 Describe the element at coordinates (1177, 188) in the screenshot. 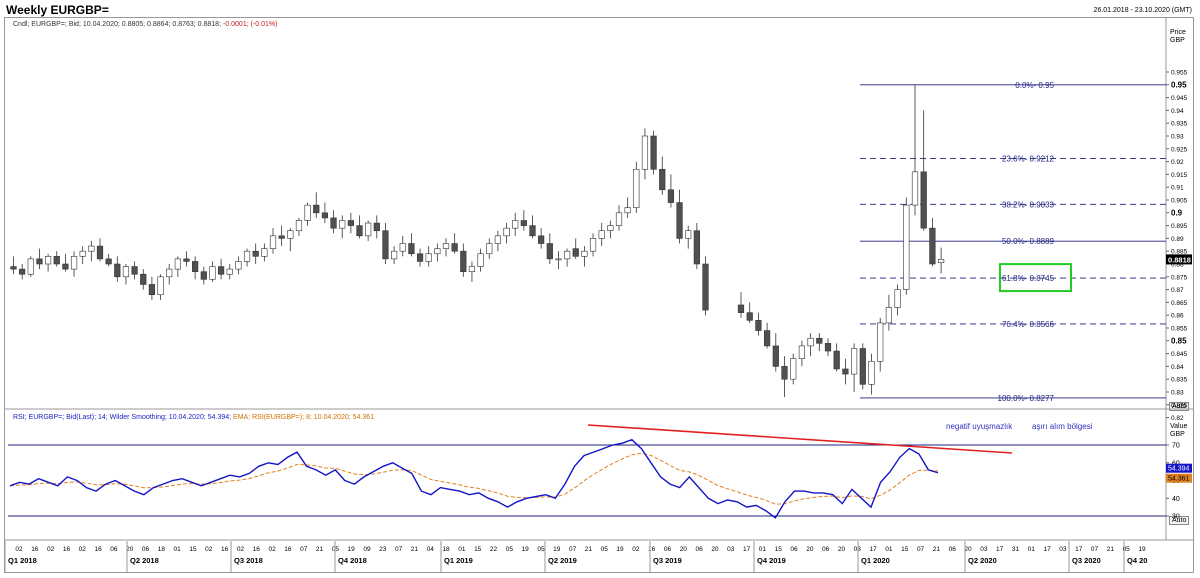

I see `price-tick-label: 0.91` at that location.